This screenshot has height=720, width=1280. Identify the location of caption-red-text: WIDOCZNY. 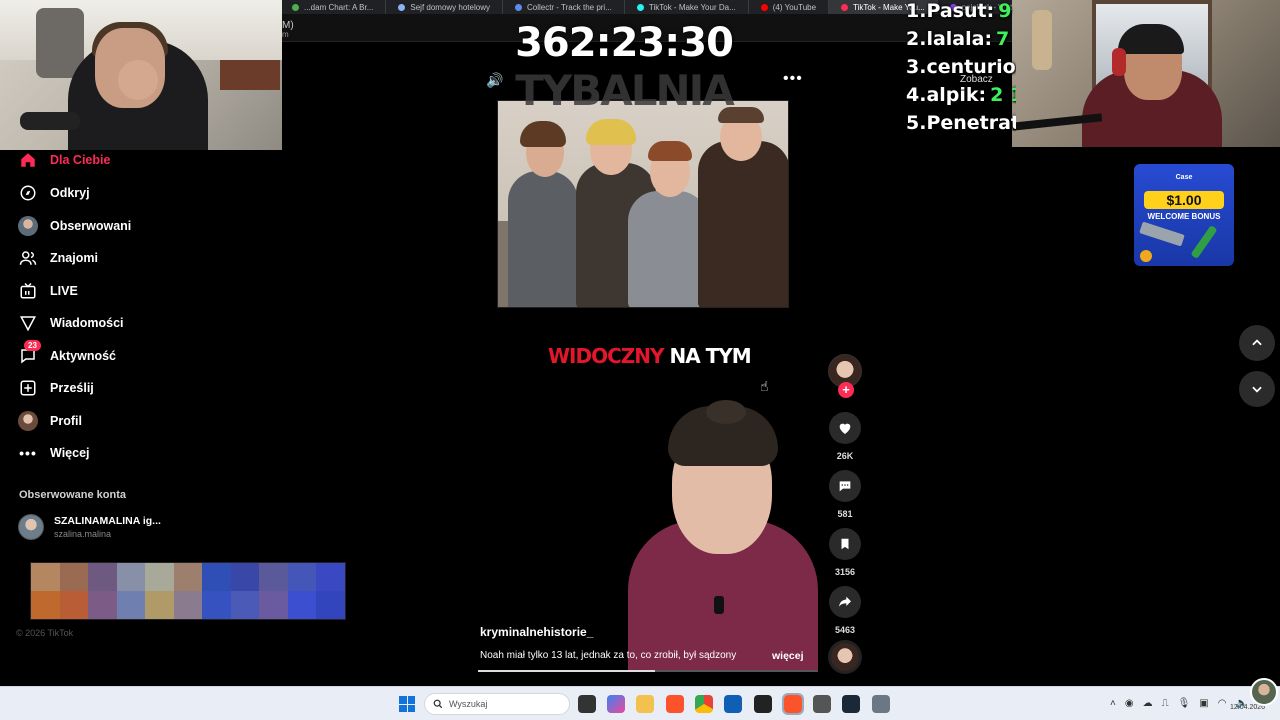
(606, 356).